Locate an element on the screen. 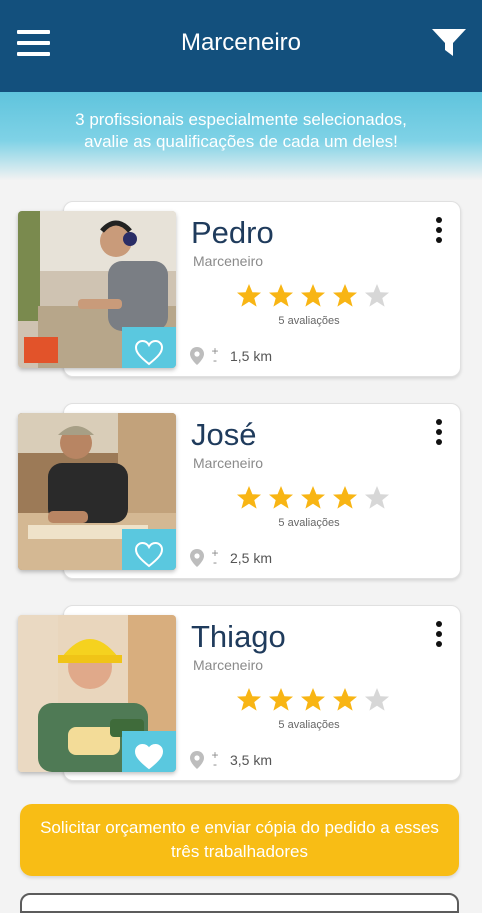 This screenshot has width=482, height=913. distance-value: 2,5 km is located at coordinates (251, 558).